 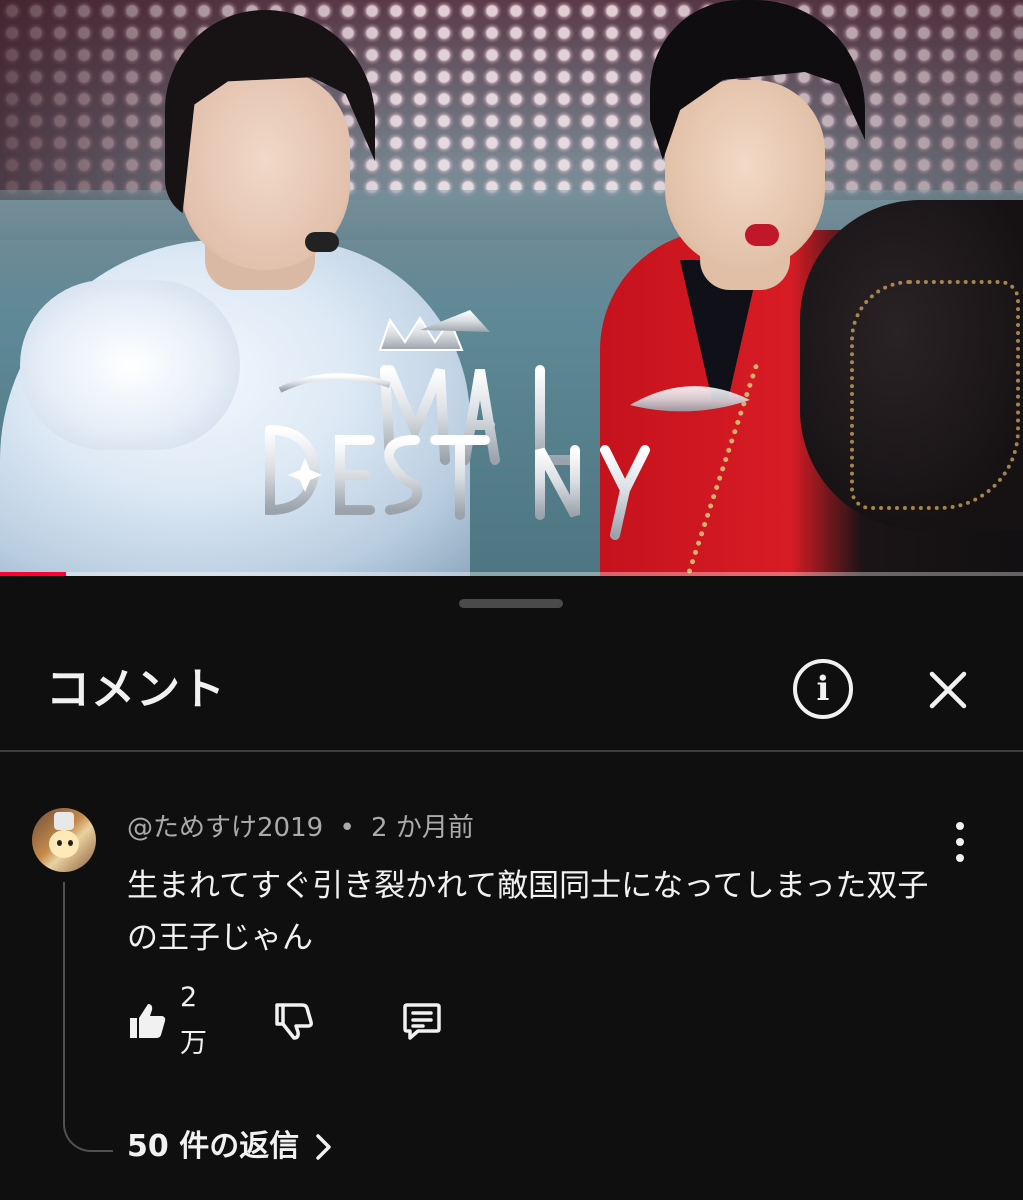 I want to click on header-divider, so click(x=511, y=751).